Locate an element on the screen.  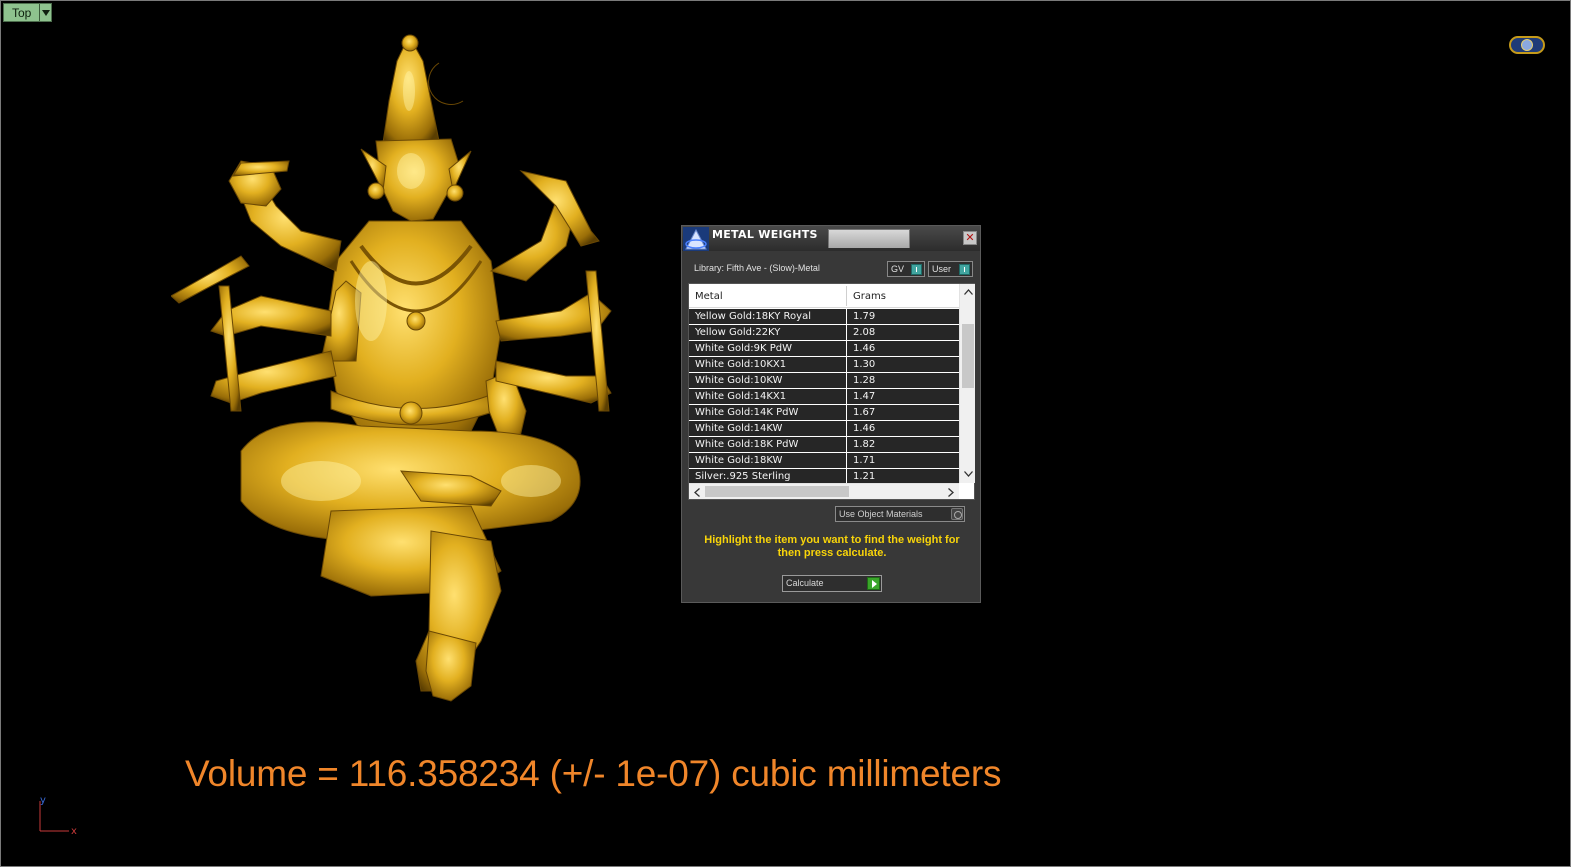
chevron-up-icon is located at coordinates (968, 292).